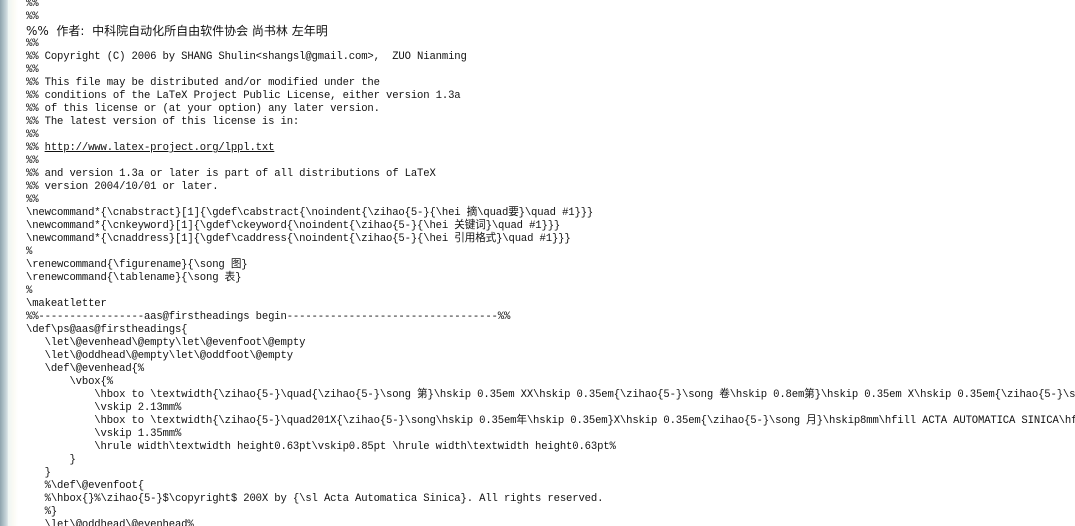 The width and height of the screenshot is (1075, 526). What do you see at coordinates (110, 522) in the screenshot?
I see `code-line: \let\@oddhead\@evenhead%` at bounding box center [110, 522].